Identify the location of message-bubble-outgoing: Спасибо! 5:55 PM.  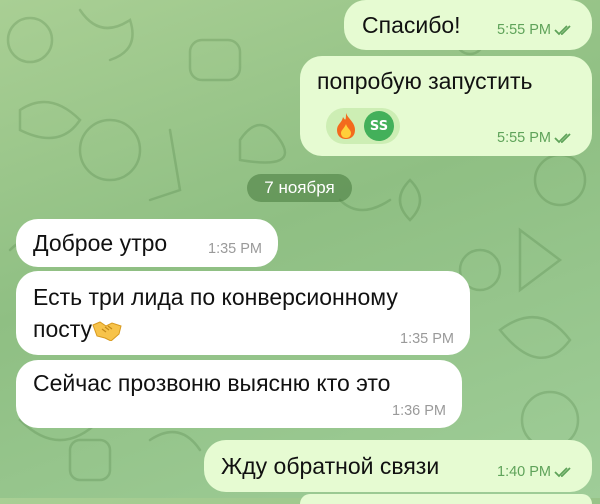
(468, 25).